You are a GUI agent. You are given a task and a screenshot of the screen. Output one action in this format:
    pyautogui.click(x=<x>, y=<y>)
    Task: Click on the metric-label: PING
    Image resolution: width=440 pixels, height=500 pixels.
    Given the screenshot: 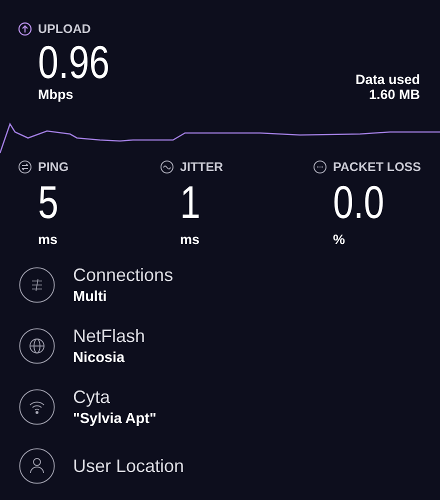 What is the action you would take?
    pyautogui.click(x=53, y=167)
    